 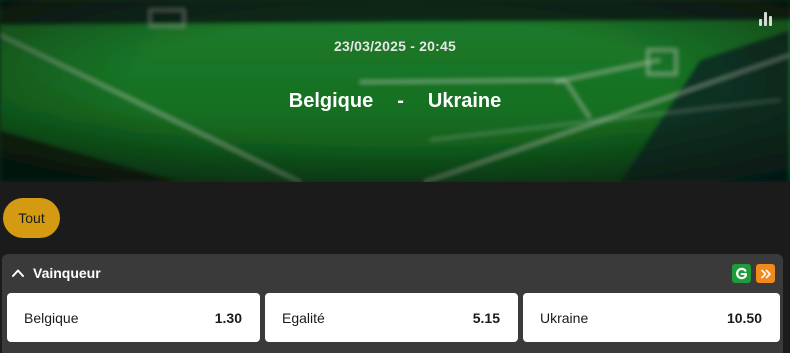 What do you see at coordinates (18, 273) in the screenshot?
I see `chevron-up-icon` at bounding box center [18, 273].